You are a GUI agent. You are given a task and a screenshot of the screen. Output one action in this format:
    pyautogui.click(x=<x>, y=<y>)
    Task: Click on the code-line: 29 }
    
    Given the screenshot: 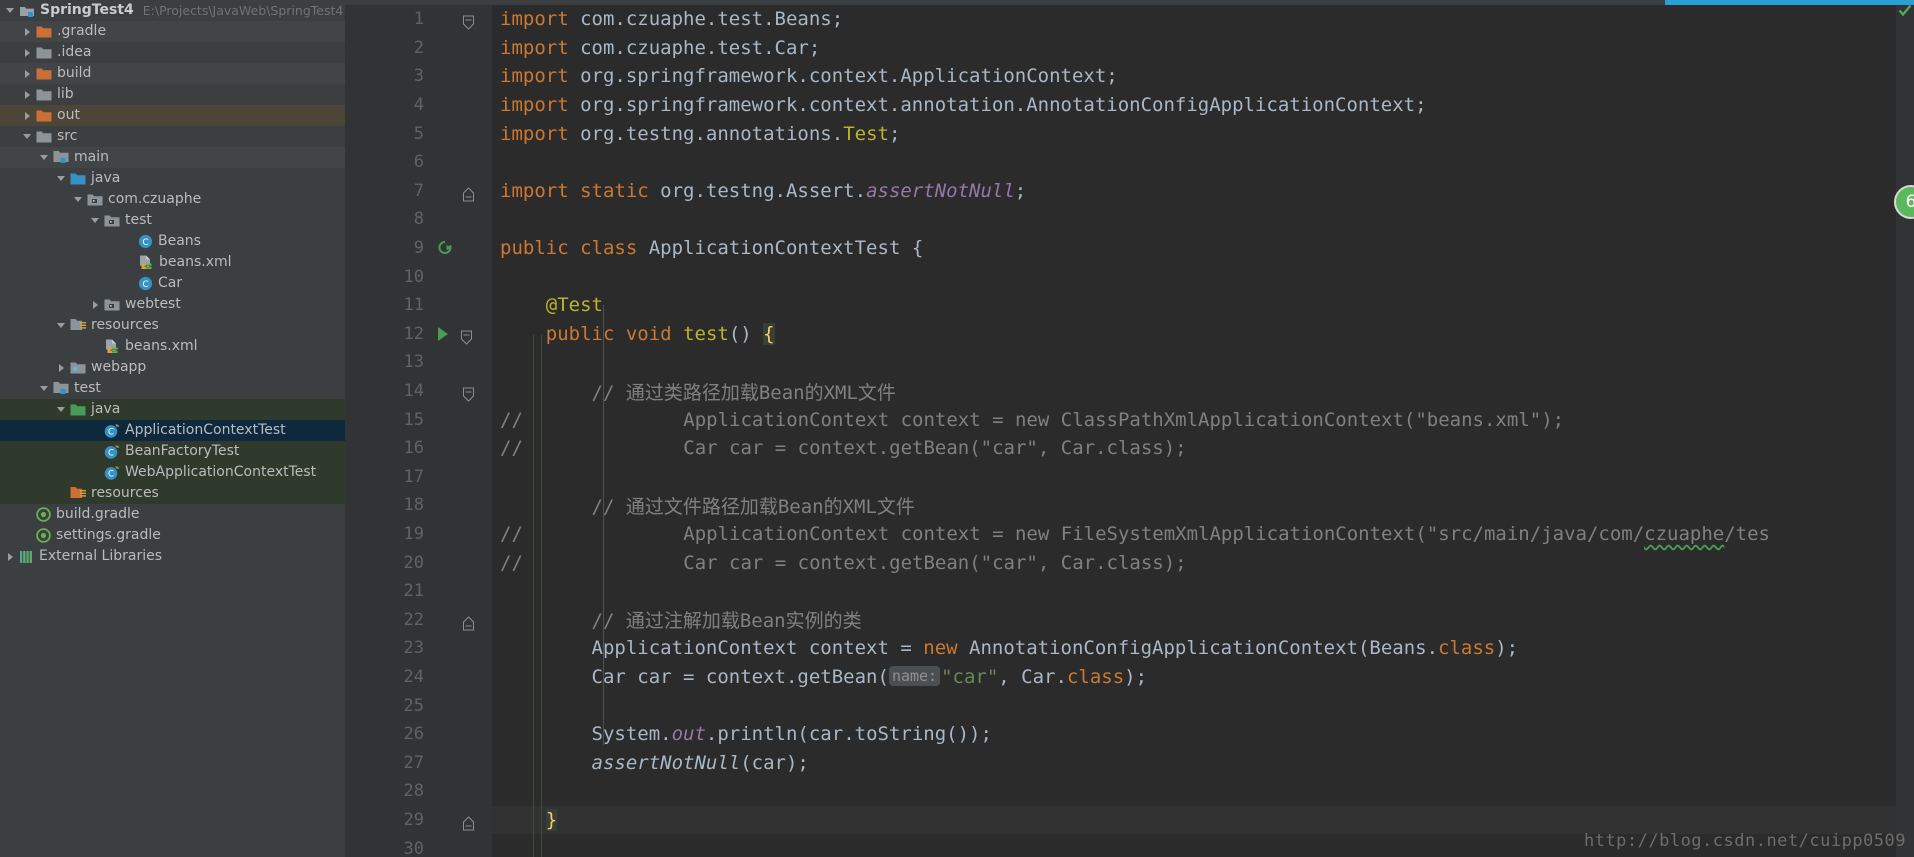 What is the action you would take?
    pyautogui.click(x=1129, y=820)
    